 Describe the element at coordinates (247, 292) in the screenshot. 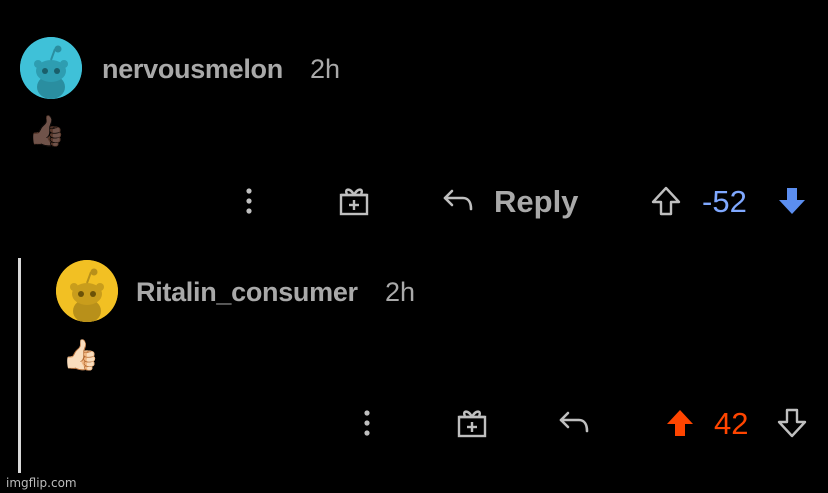

I see `username: Ritalin_consumer` at that location.